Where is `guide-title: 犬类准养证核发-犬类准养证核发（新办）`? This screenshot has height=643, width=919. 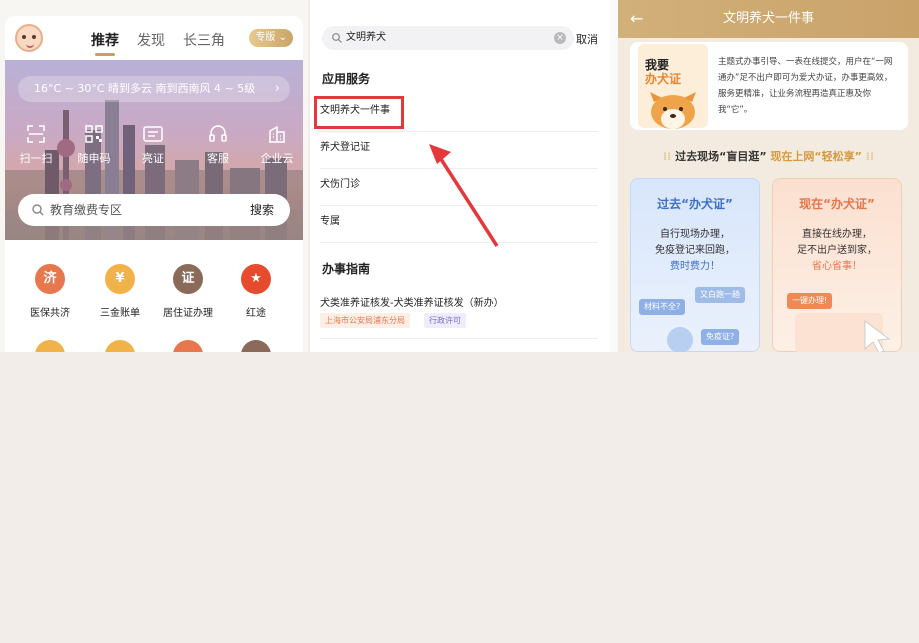
guide-title: 犬类准养证核发-犬类准养证核发（新办） is located at coordinates (412, 303).